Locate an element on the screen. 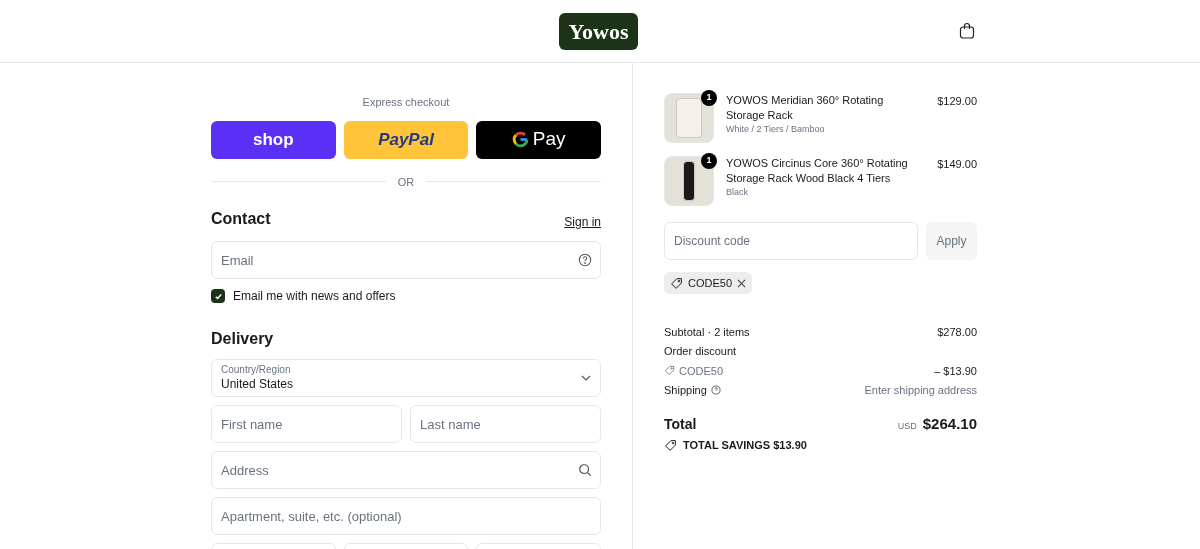 The image size is (1200, 549). text-field: First name is located at coordinates (306, 424).